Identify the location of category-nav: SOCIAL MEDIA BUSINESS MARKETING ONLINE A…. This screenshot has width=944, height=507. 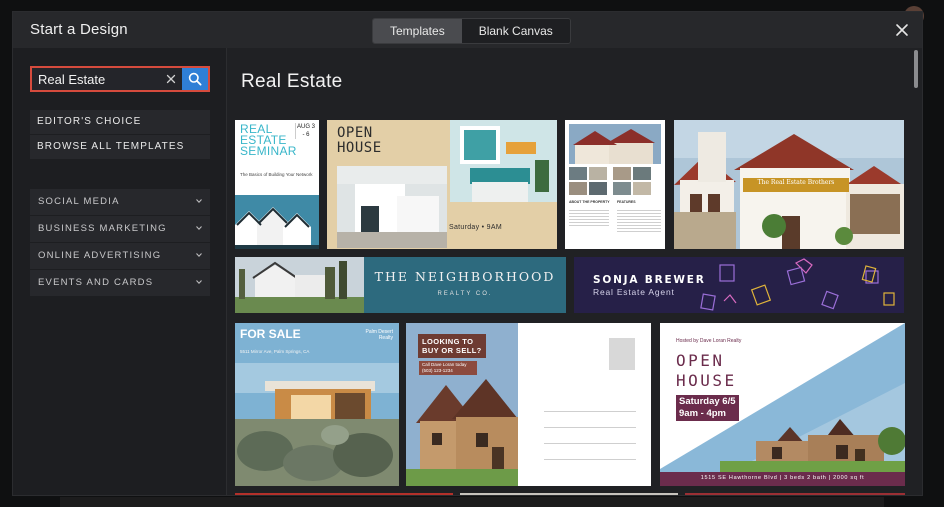
(120, 243).